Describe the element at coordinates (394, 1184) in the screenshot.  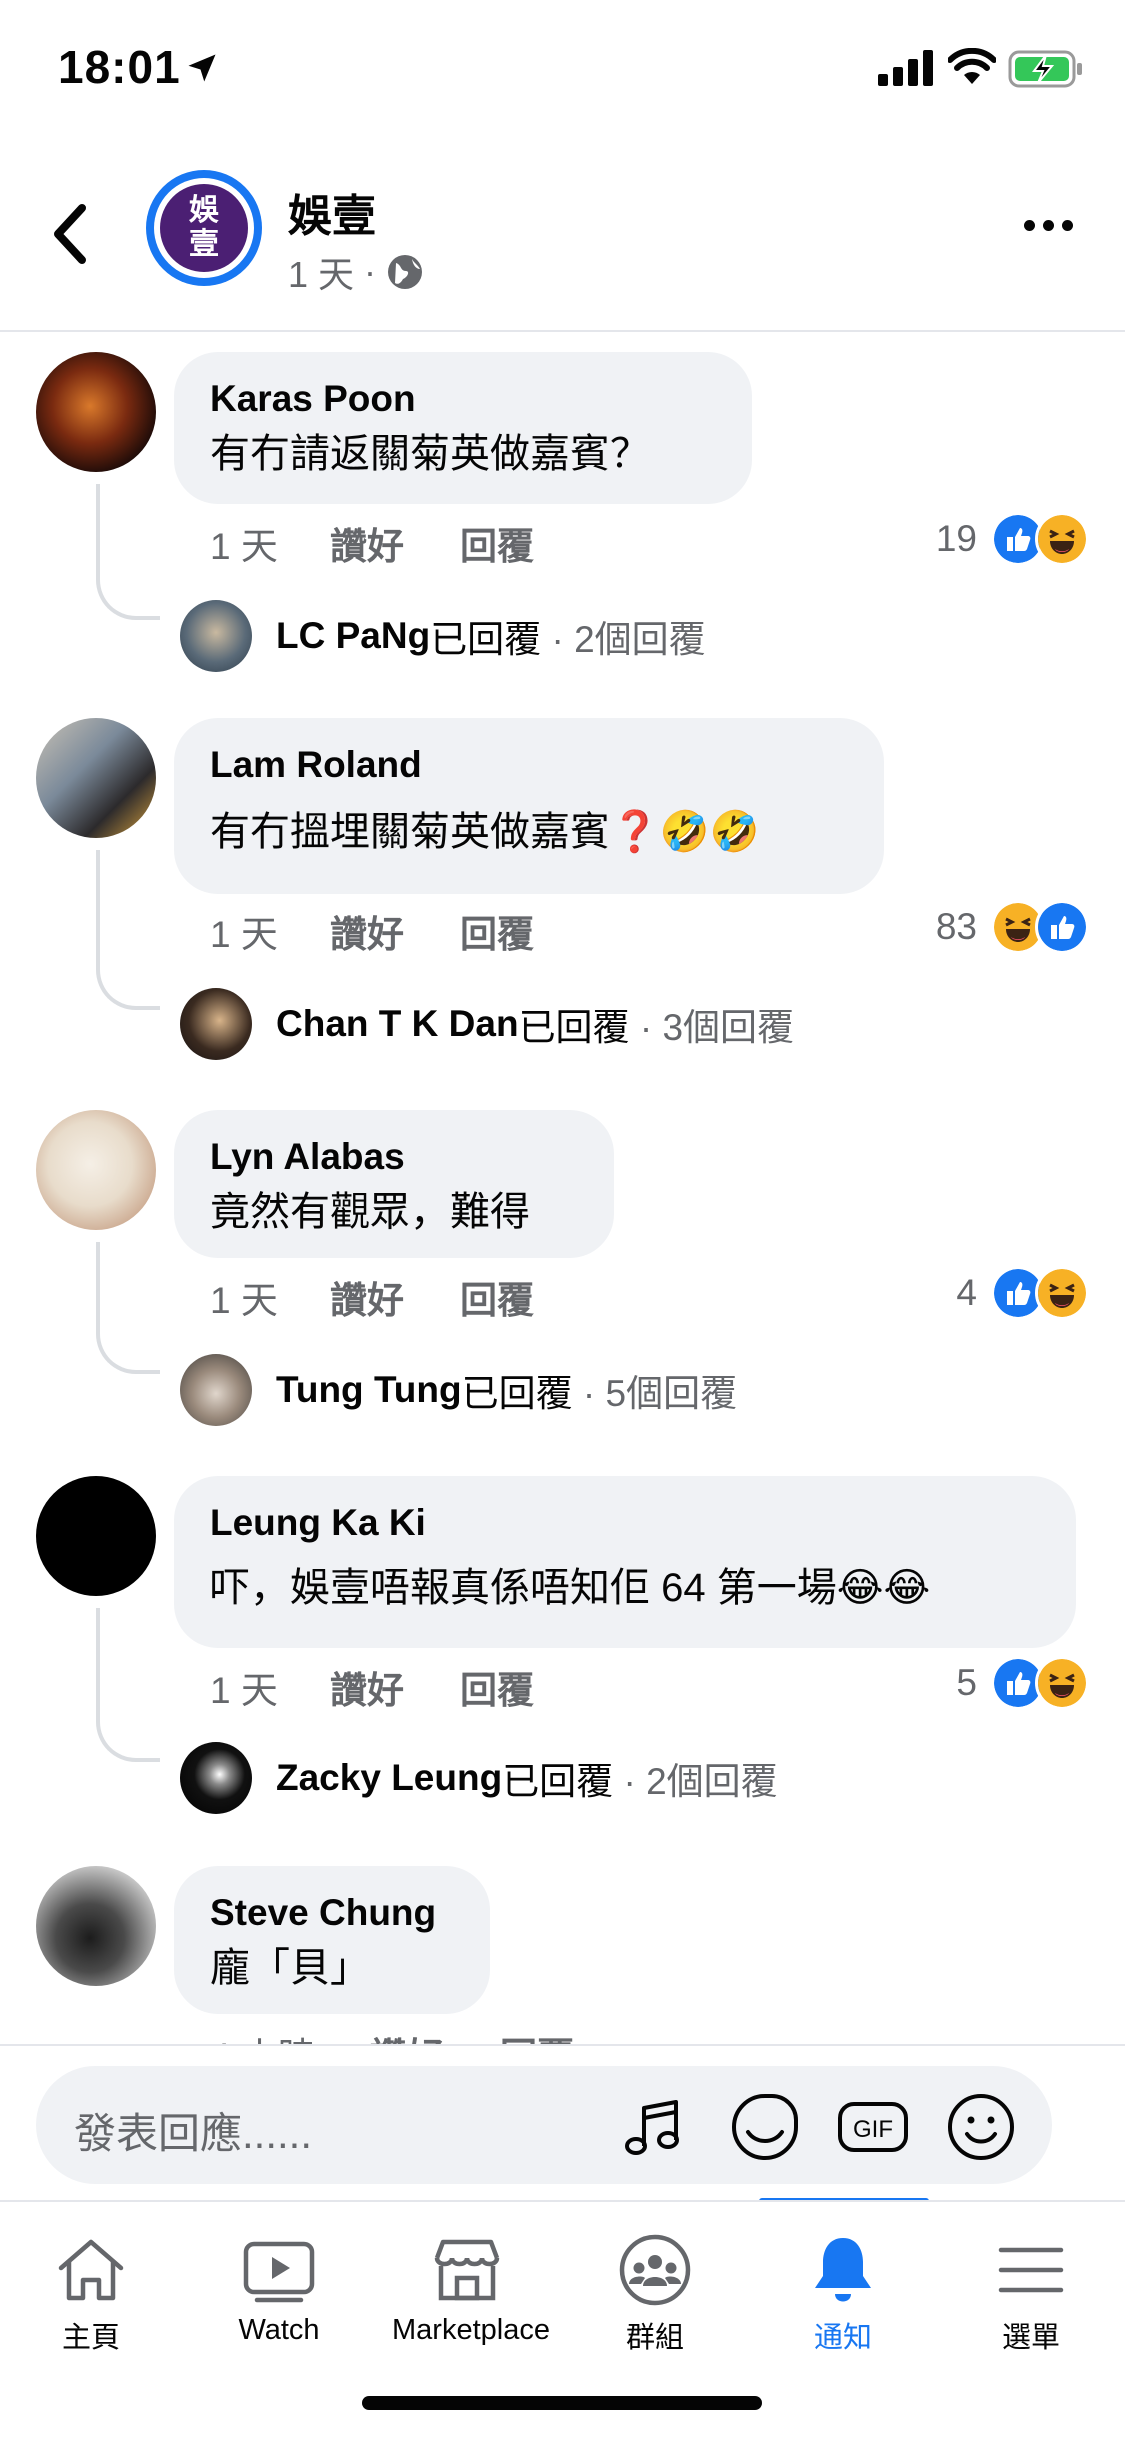
I see `comment-bubble: Lyn Alabas 竟然有觀眾，難得` at that location.